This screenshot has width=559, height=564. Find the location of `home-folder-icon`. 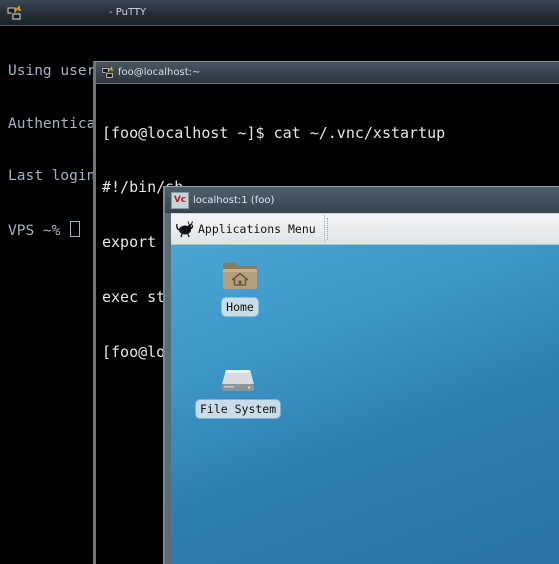

home-folder-icon is located at coordinates (240, 276).